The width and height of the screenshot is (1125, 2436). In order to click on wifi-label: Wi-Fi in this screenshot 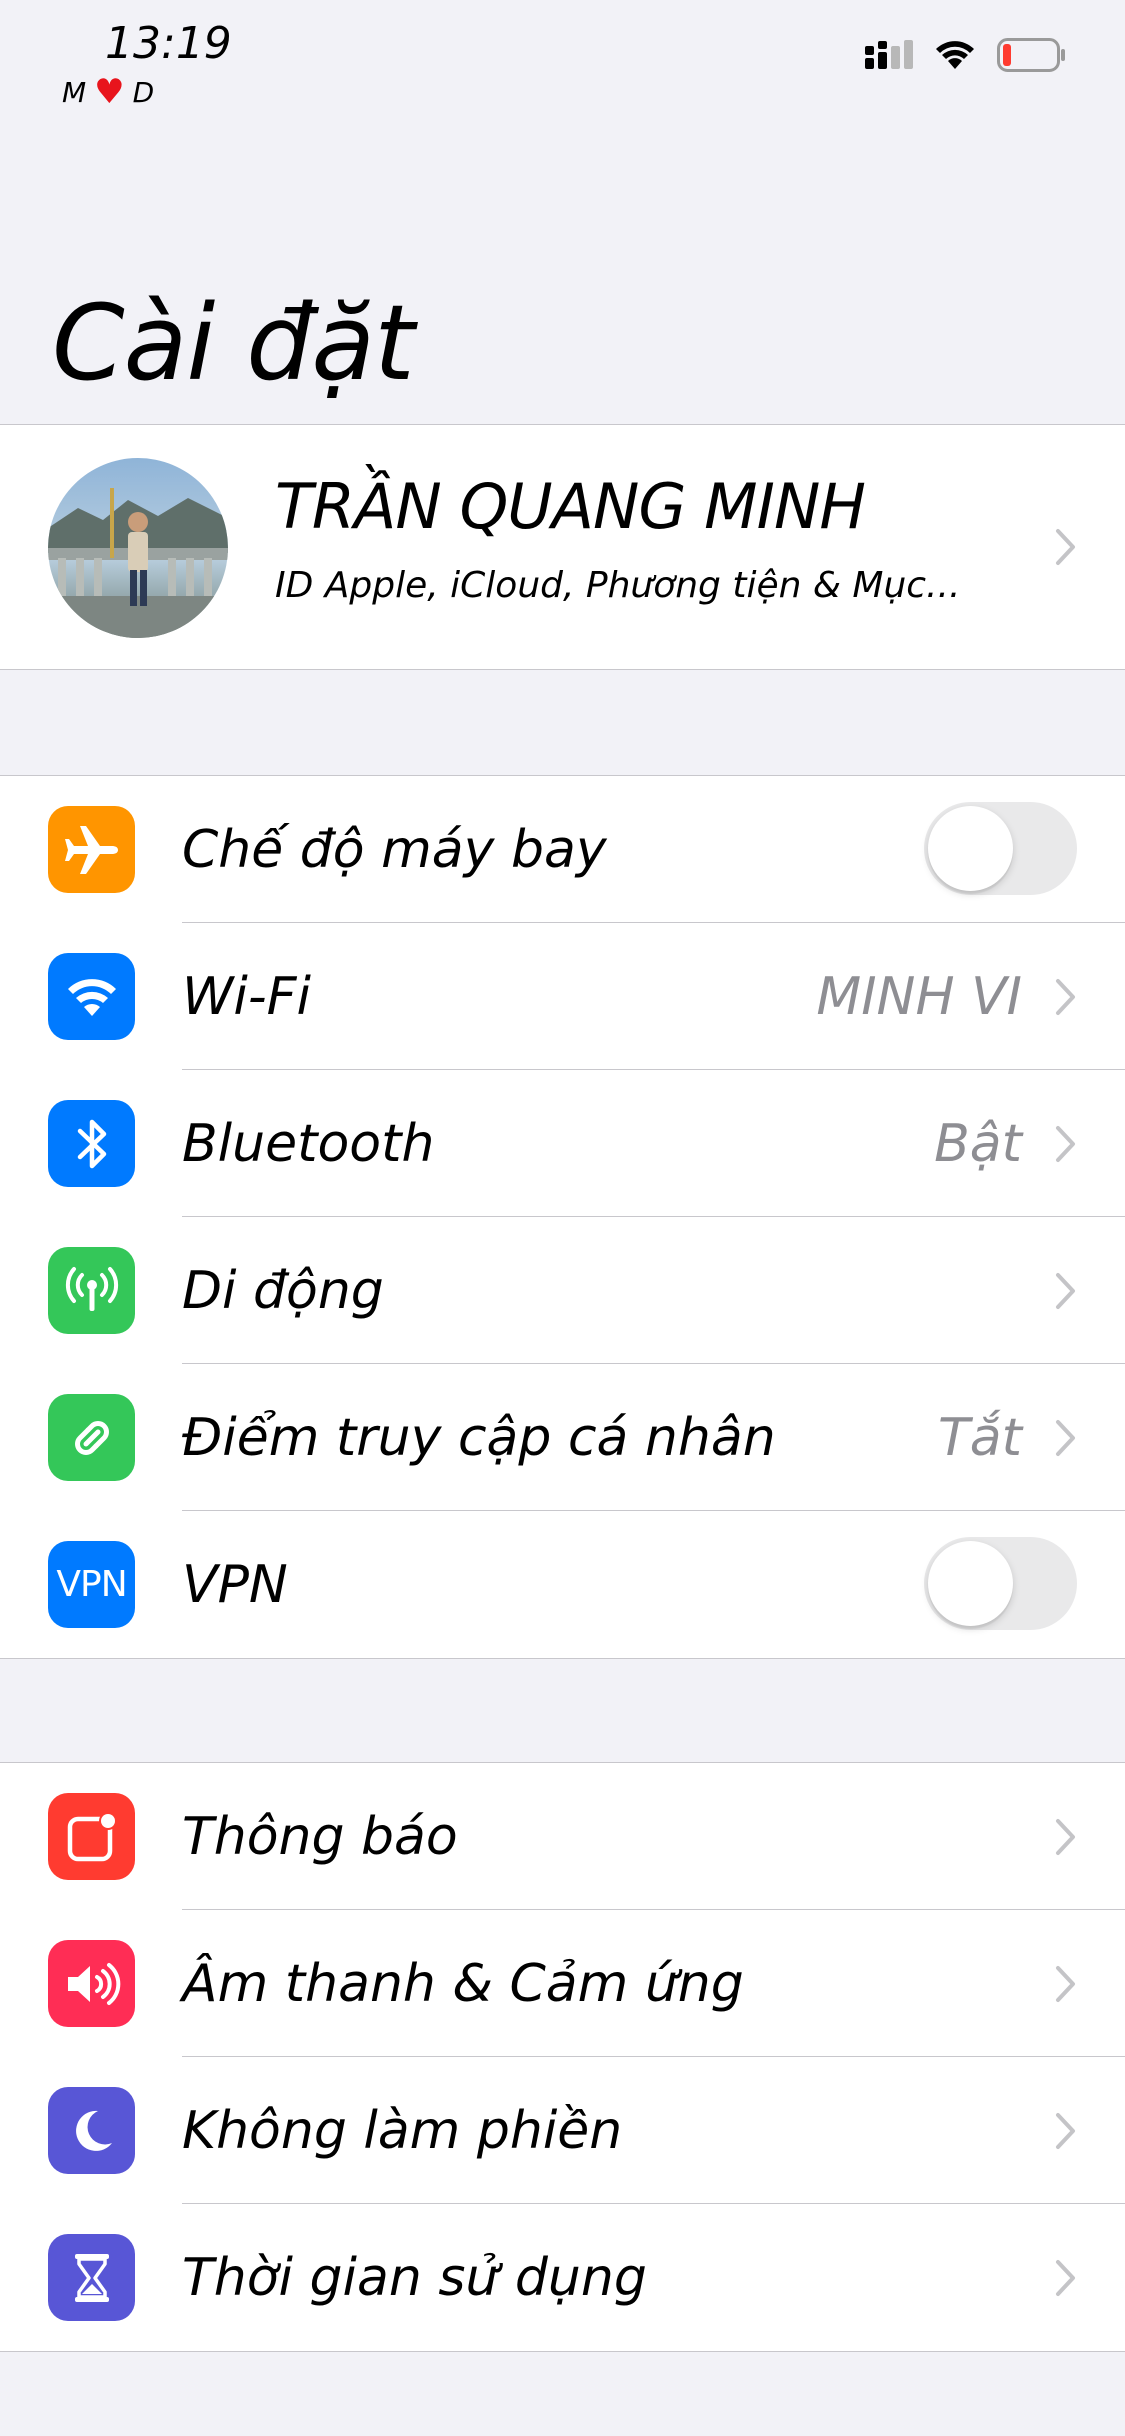, I will do `click(246, 997)`.